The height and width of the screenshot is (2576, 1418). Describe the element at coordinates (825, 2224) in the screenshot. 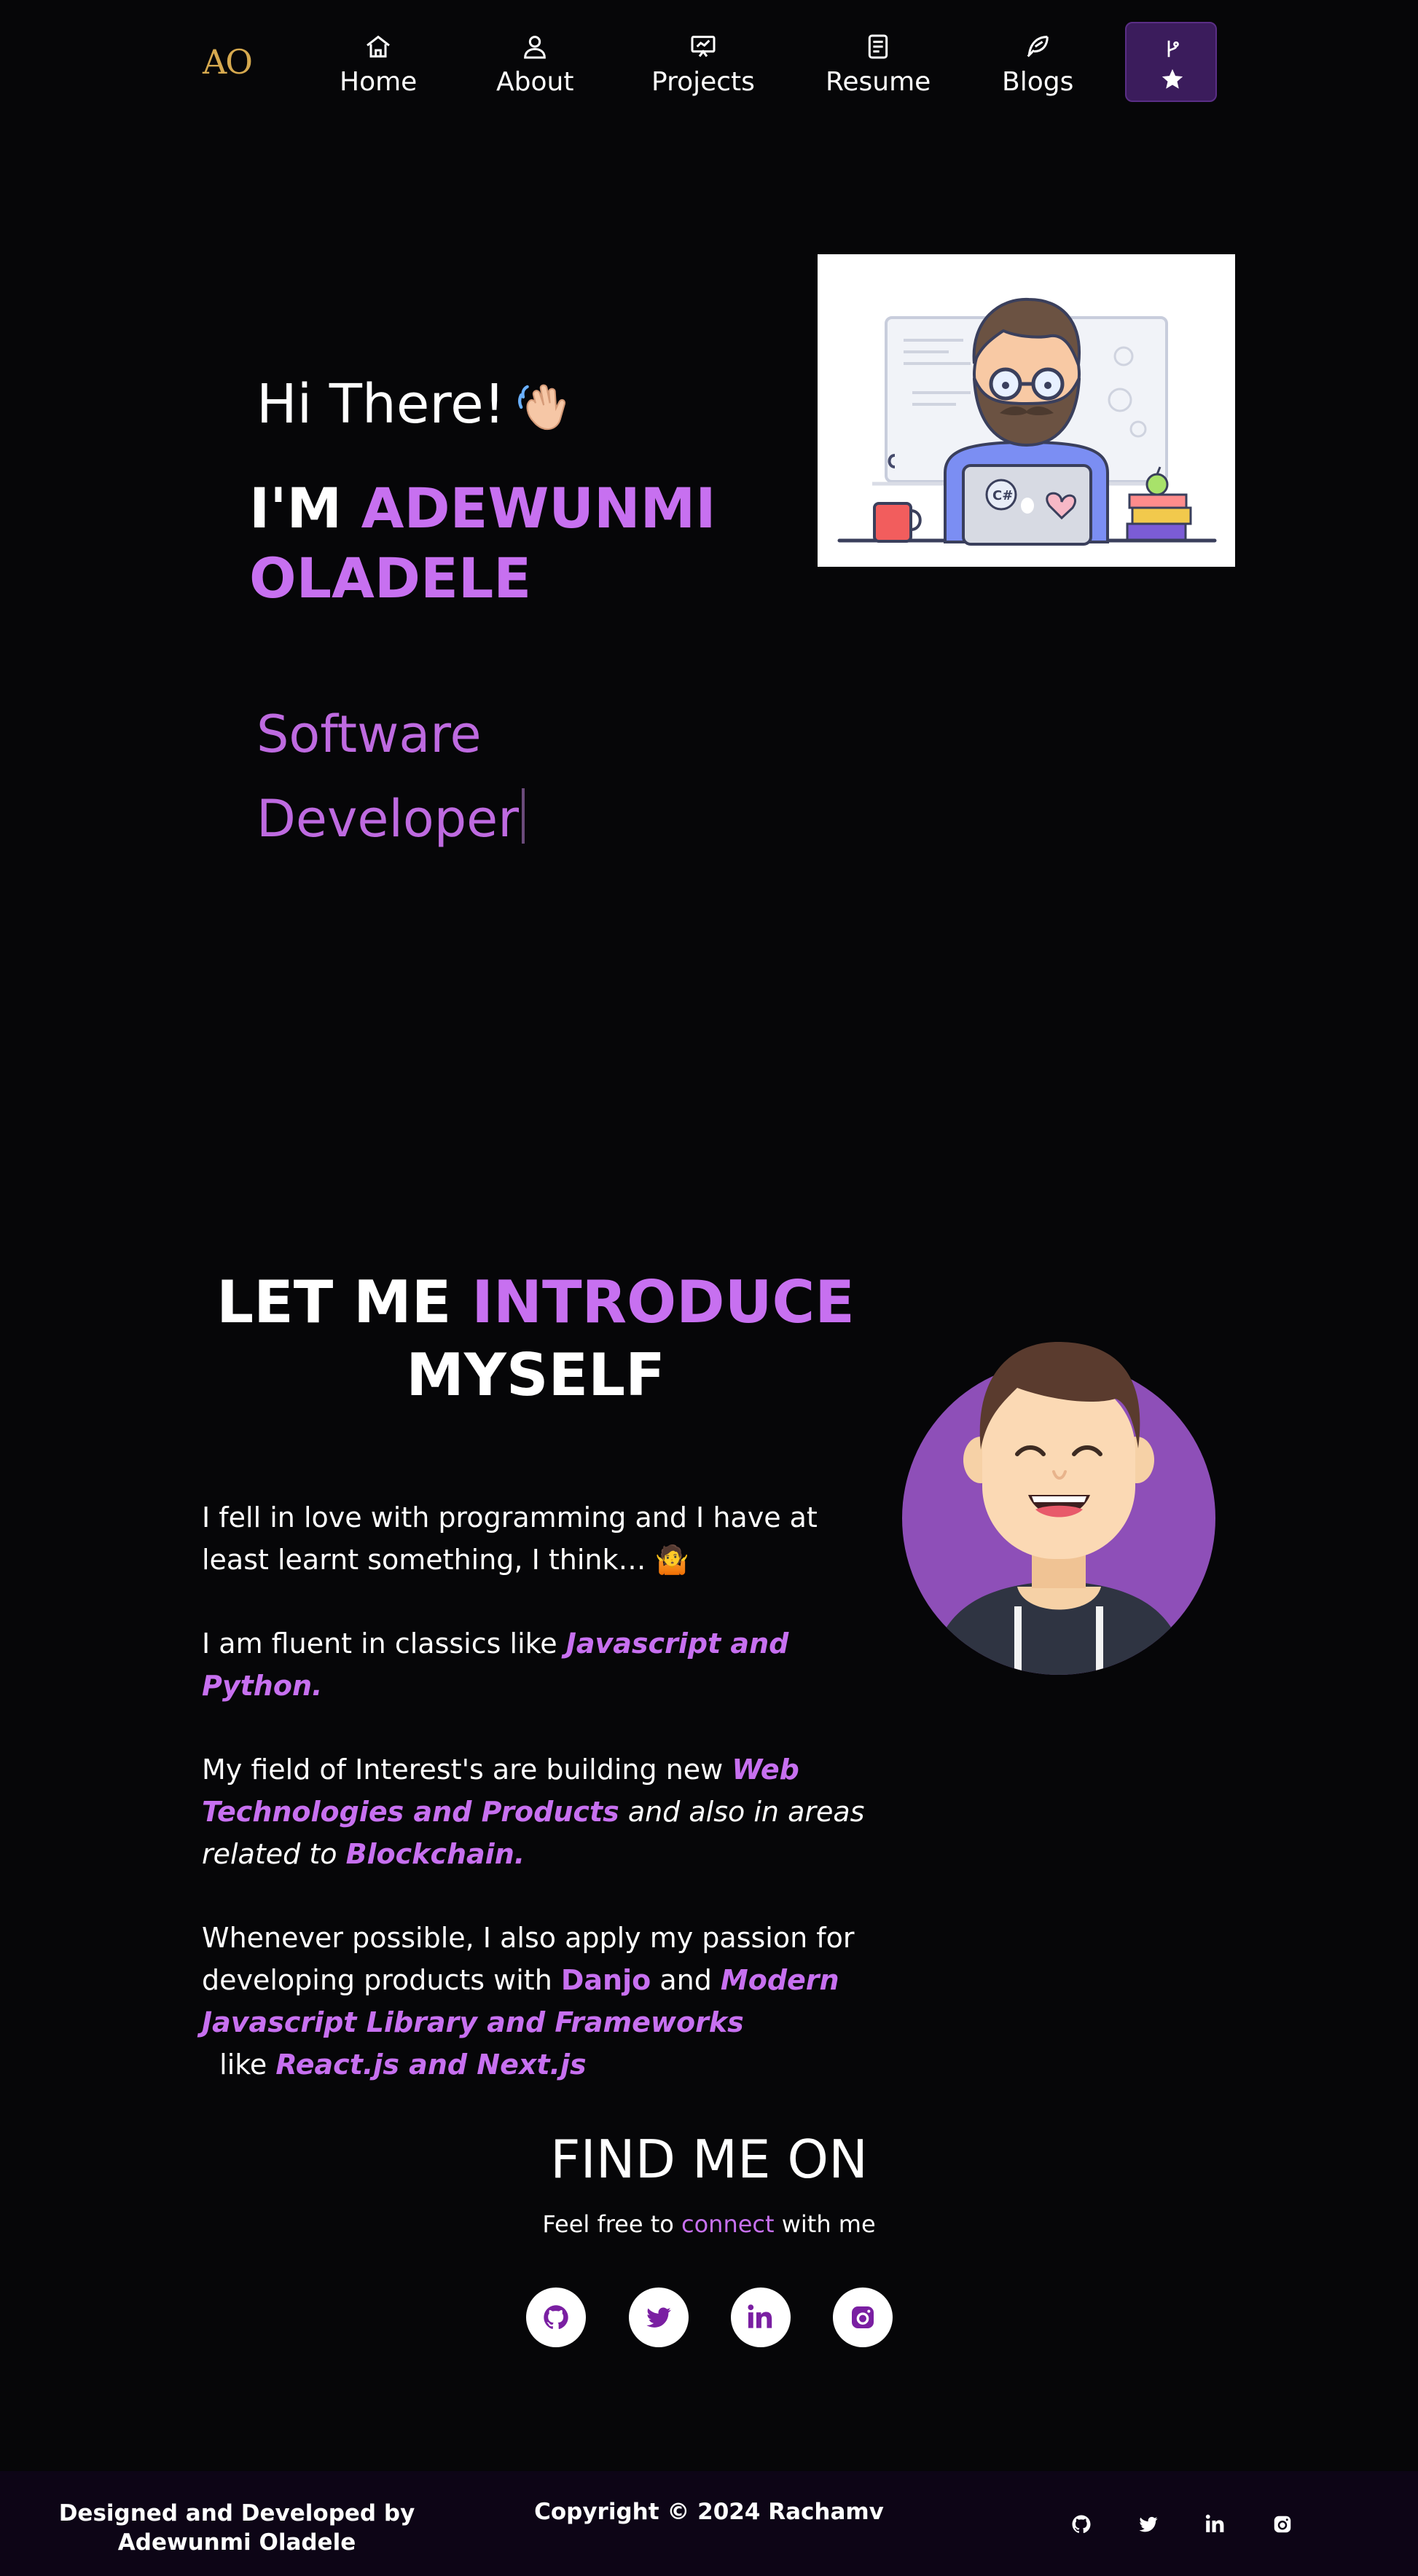

I see `find-me-sub-suffix: with me` at that location.